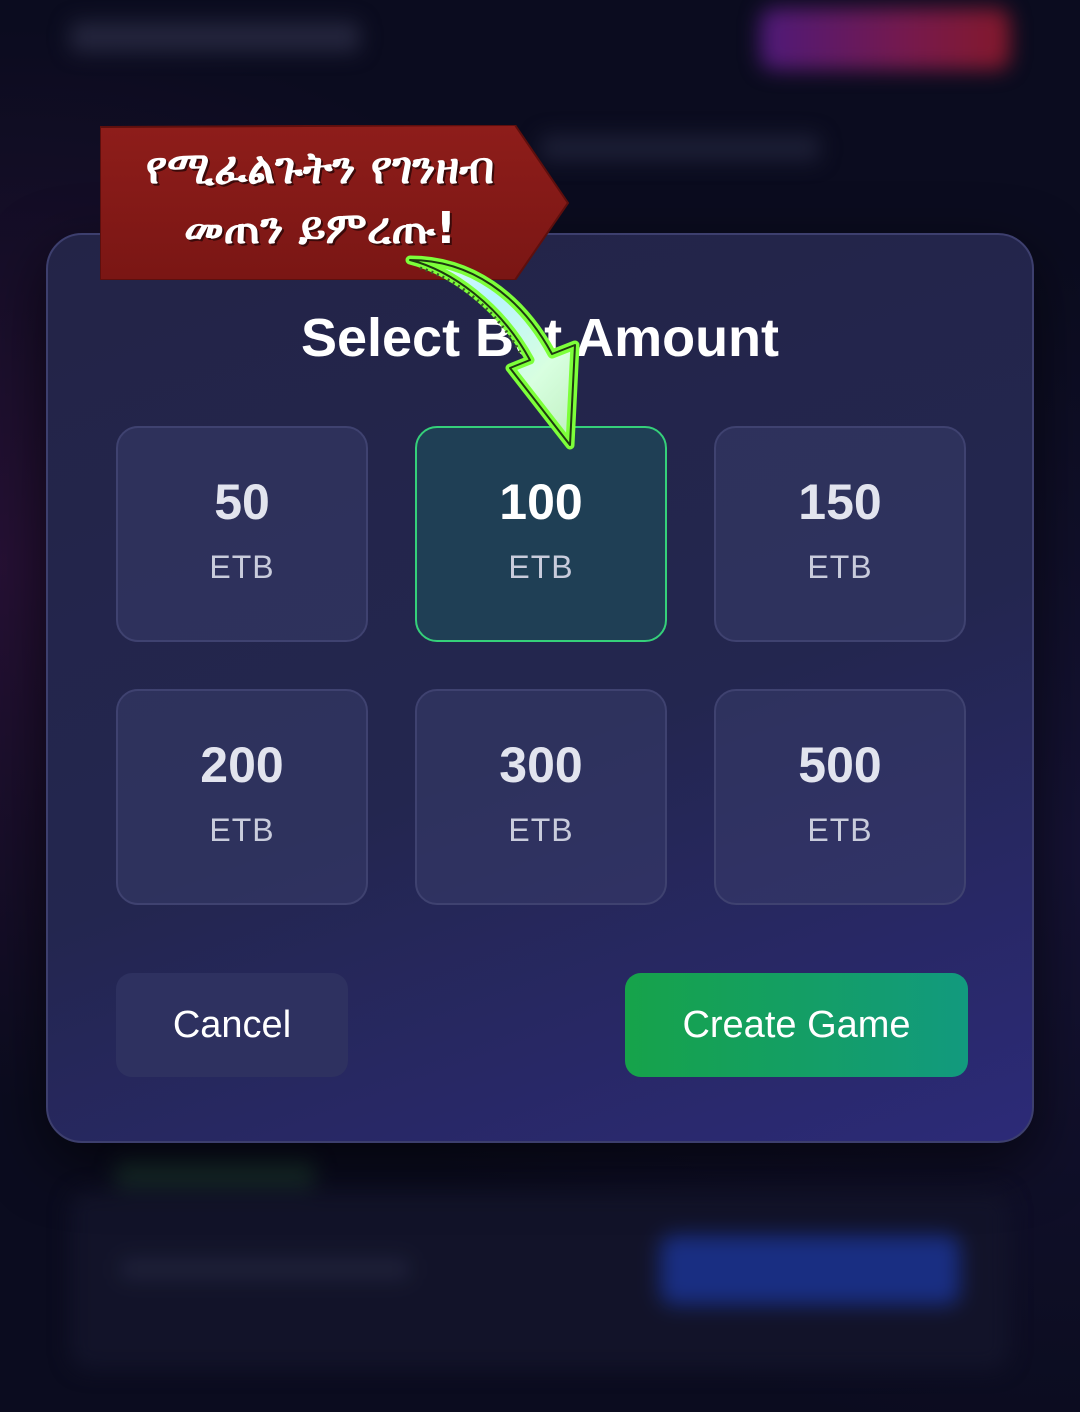 The width and height of the screenshot is (1080, 1412). What do you see at coordinates (541, 764) in the screenshot?
I see `amount-value: 300` at bounding box center [541, 764].